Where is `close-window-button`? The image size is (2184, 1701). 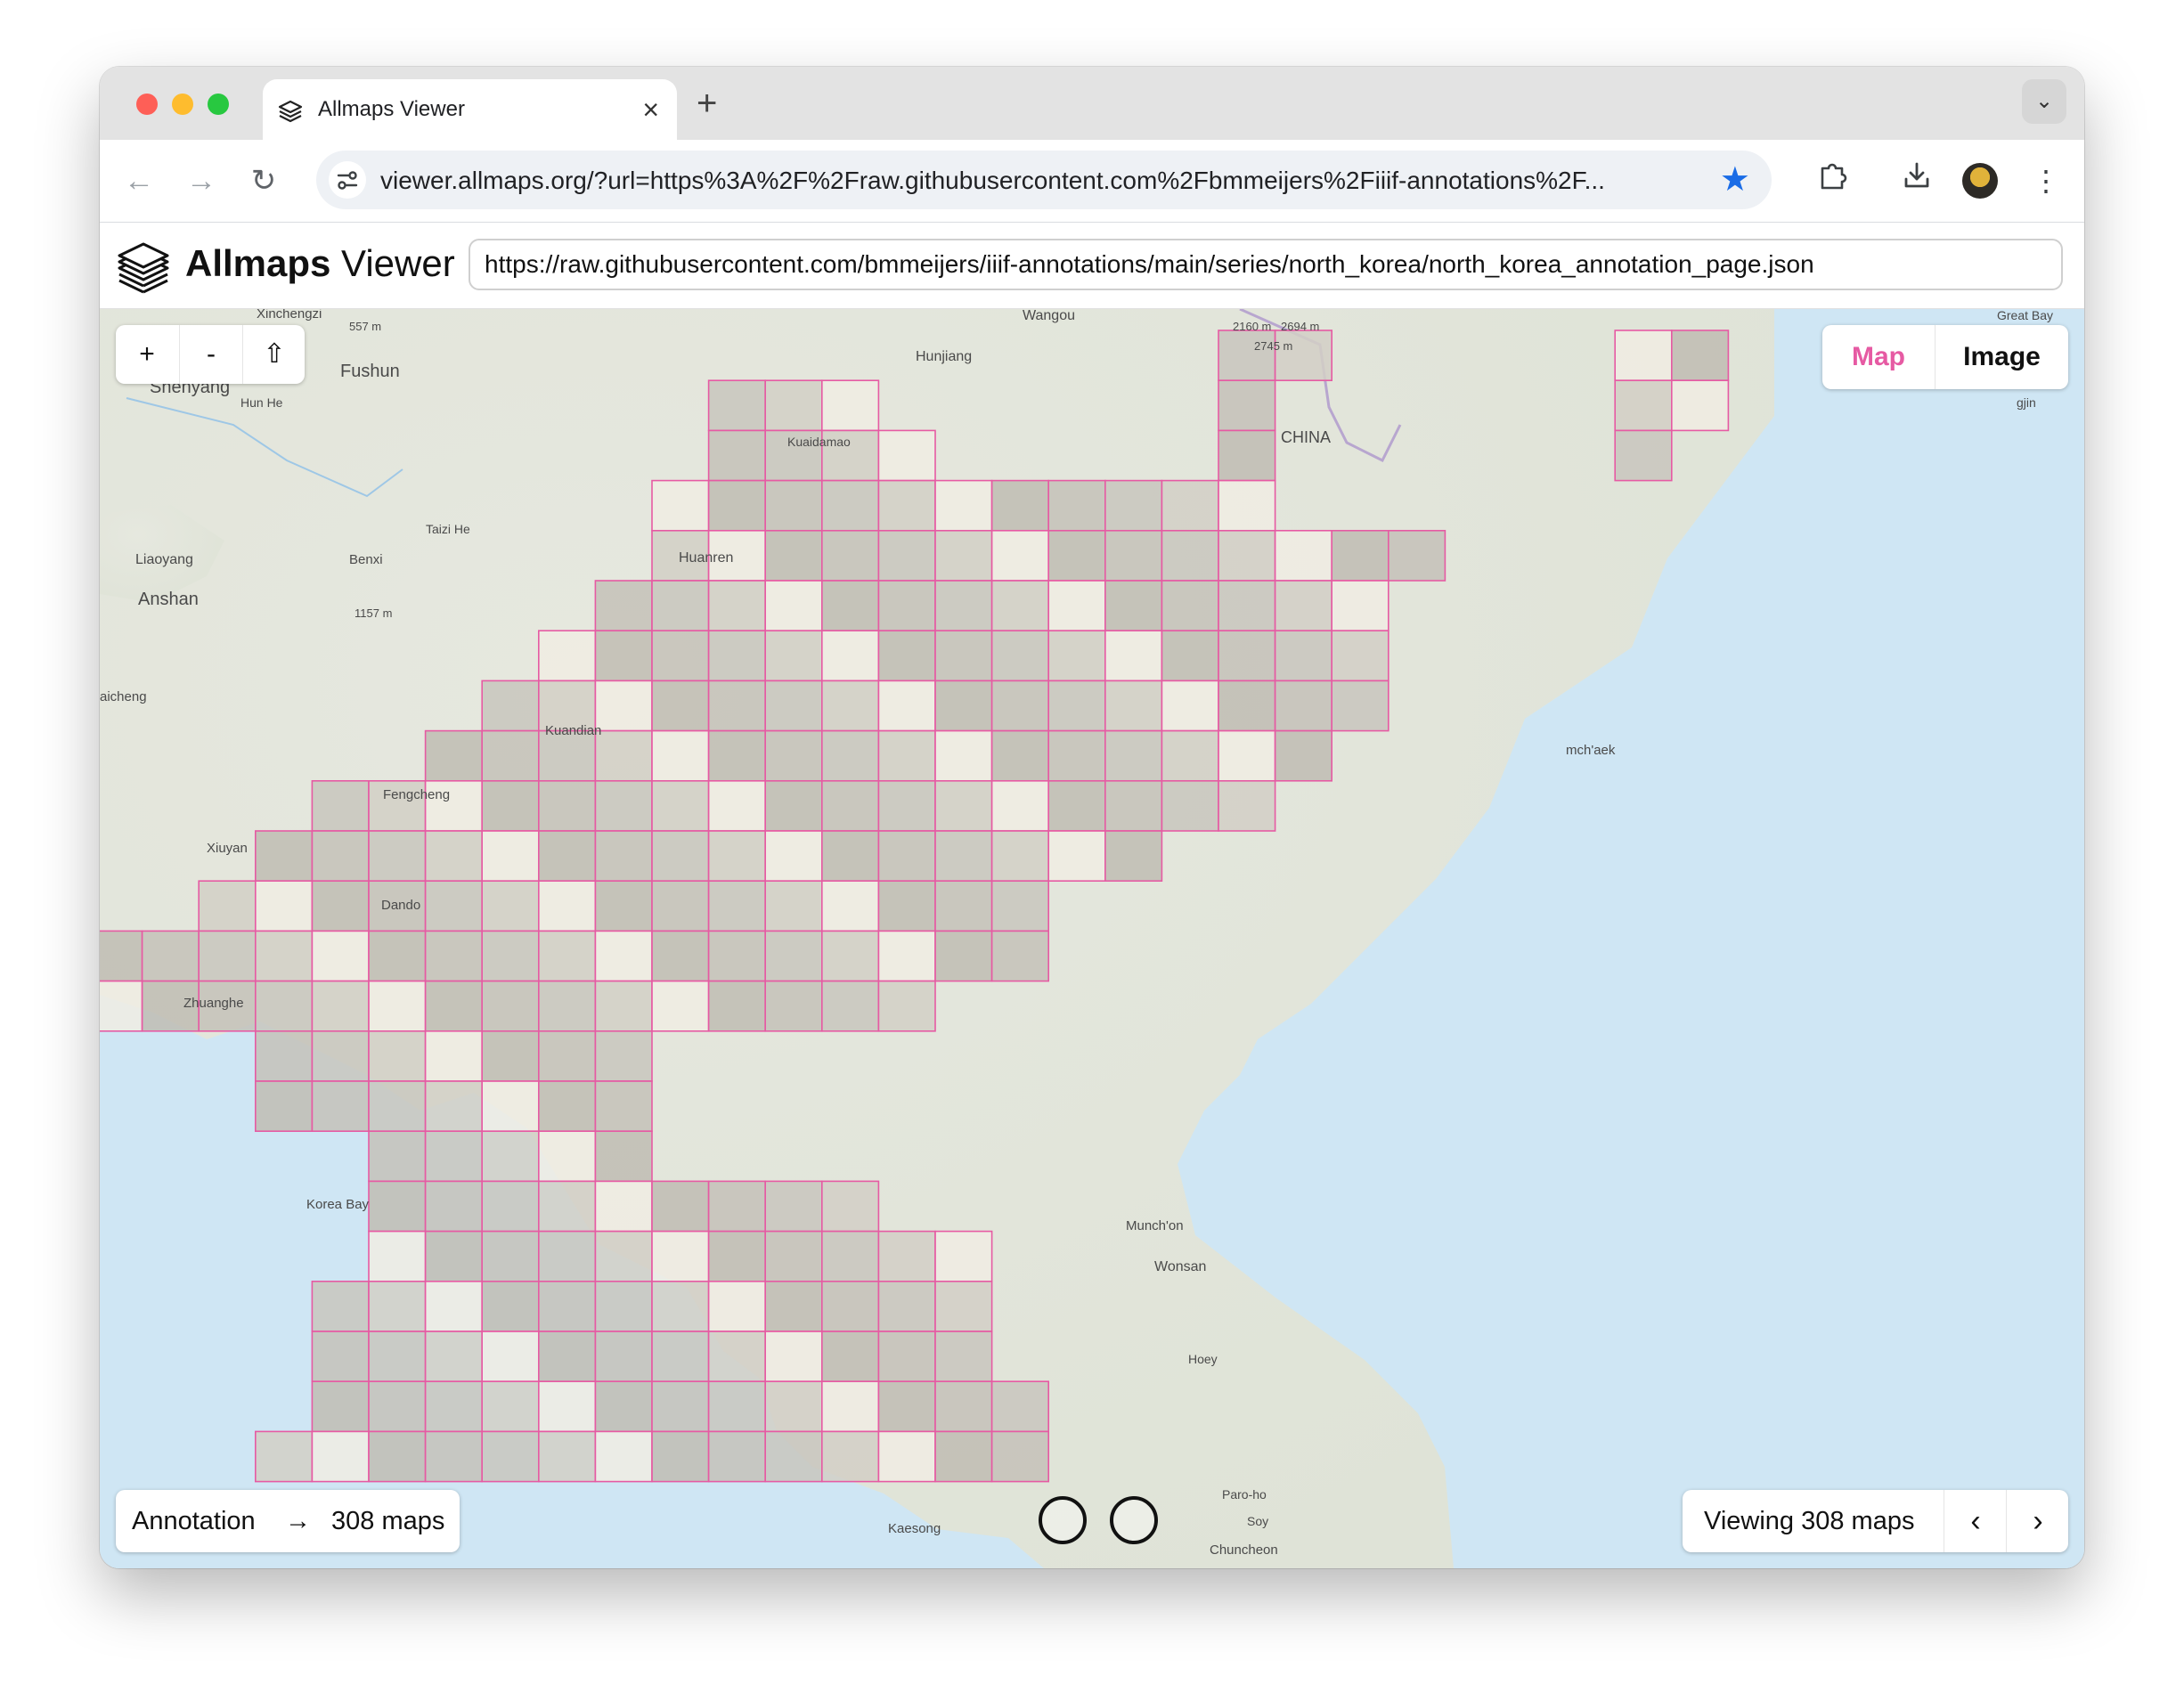
close-window-button is located at coordinates (147, 104).